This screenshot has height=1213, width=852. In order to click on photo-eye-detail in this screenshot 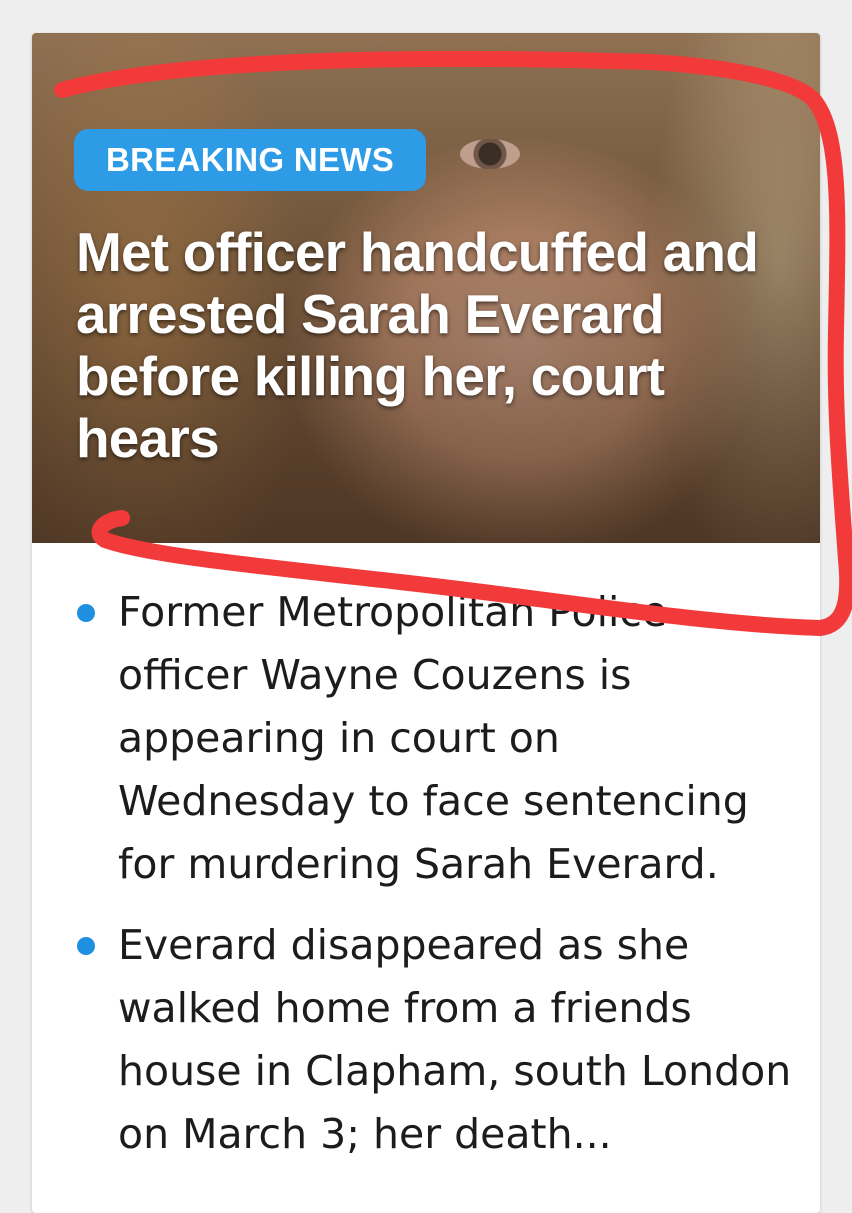, I will do `click(490, 154)`.